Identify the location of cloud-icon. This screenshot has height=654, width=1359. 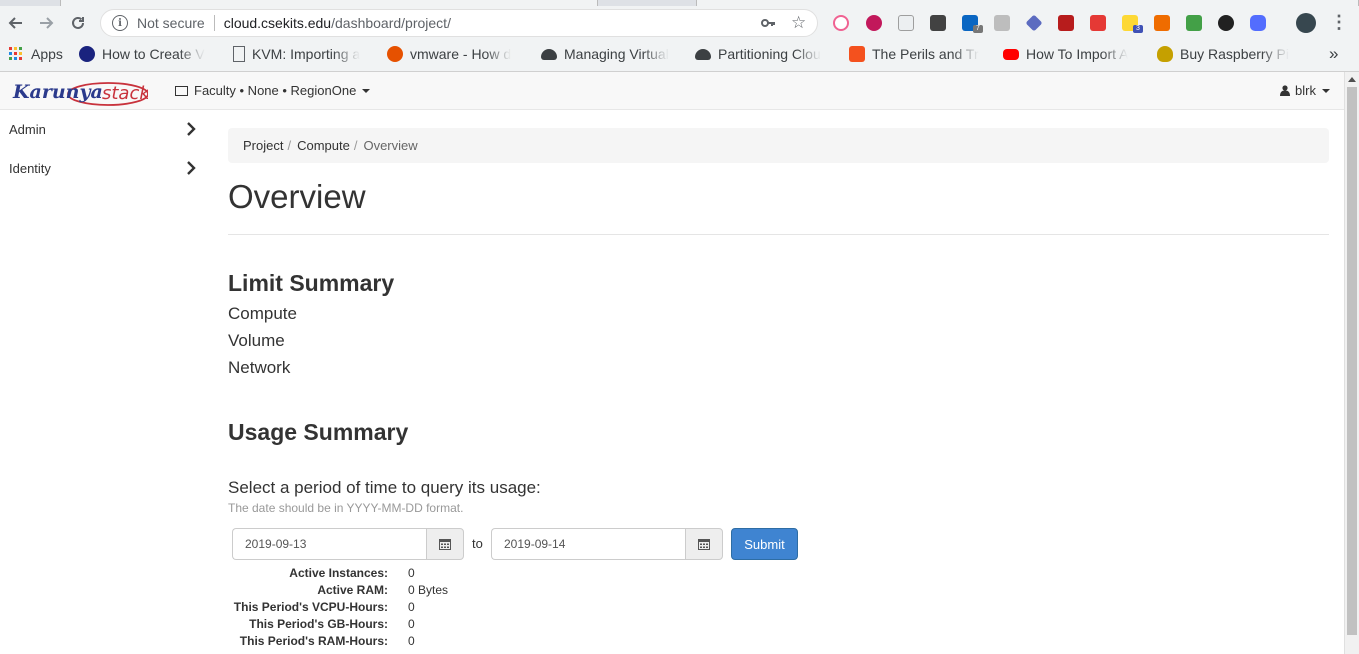
(703, 54).